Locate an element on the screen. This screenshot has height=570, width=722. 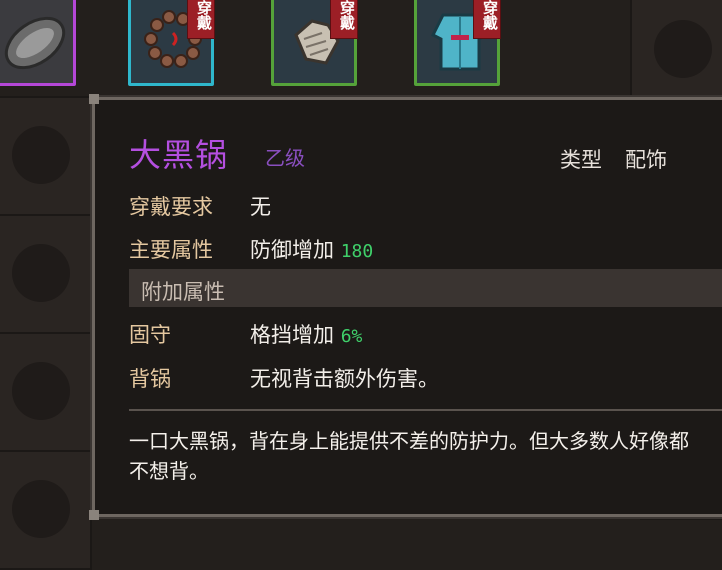
requirement-label: 穿戴要求 is located at coordinates (171, 207).